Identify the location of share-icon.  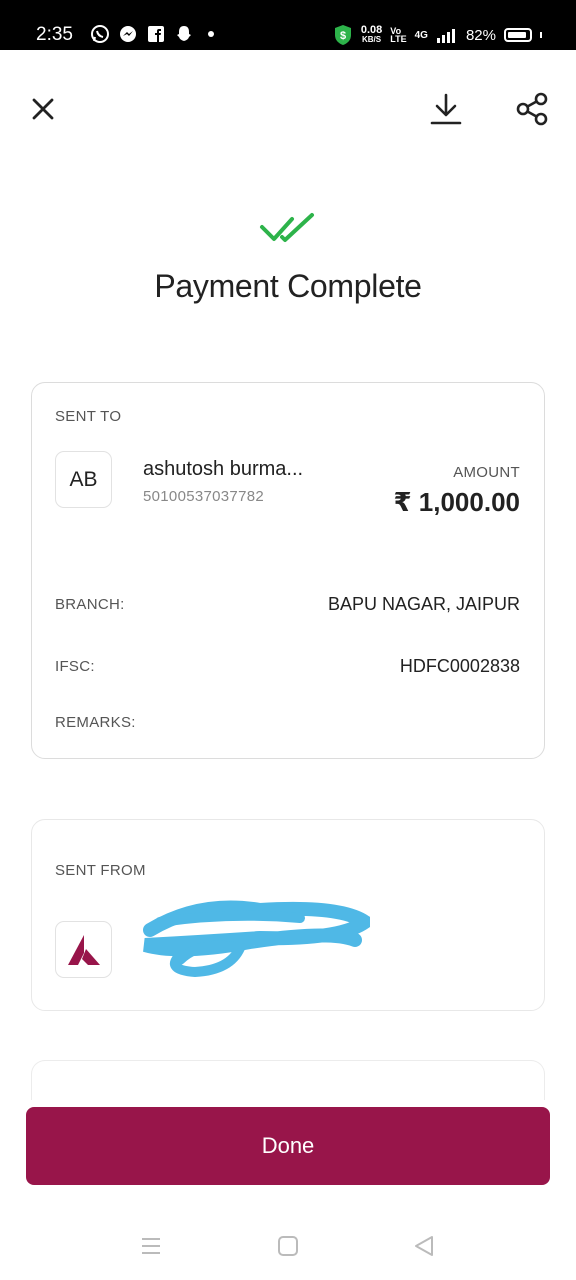
(532, 109).